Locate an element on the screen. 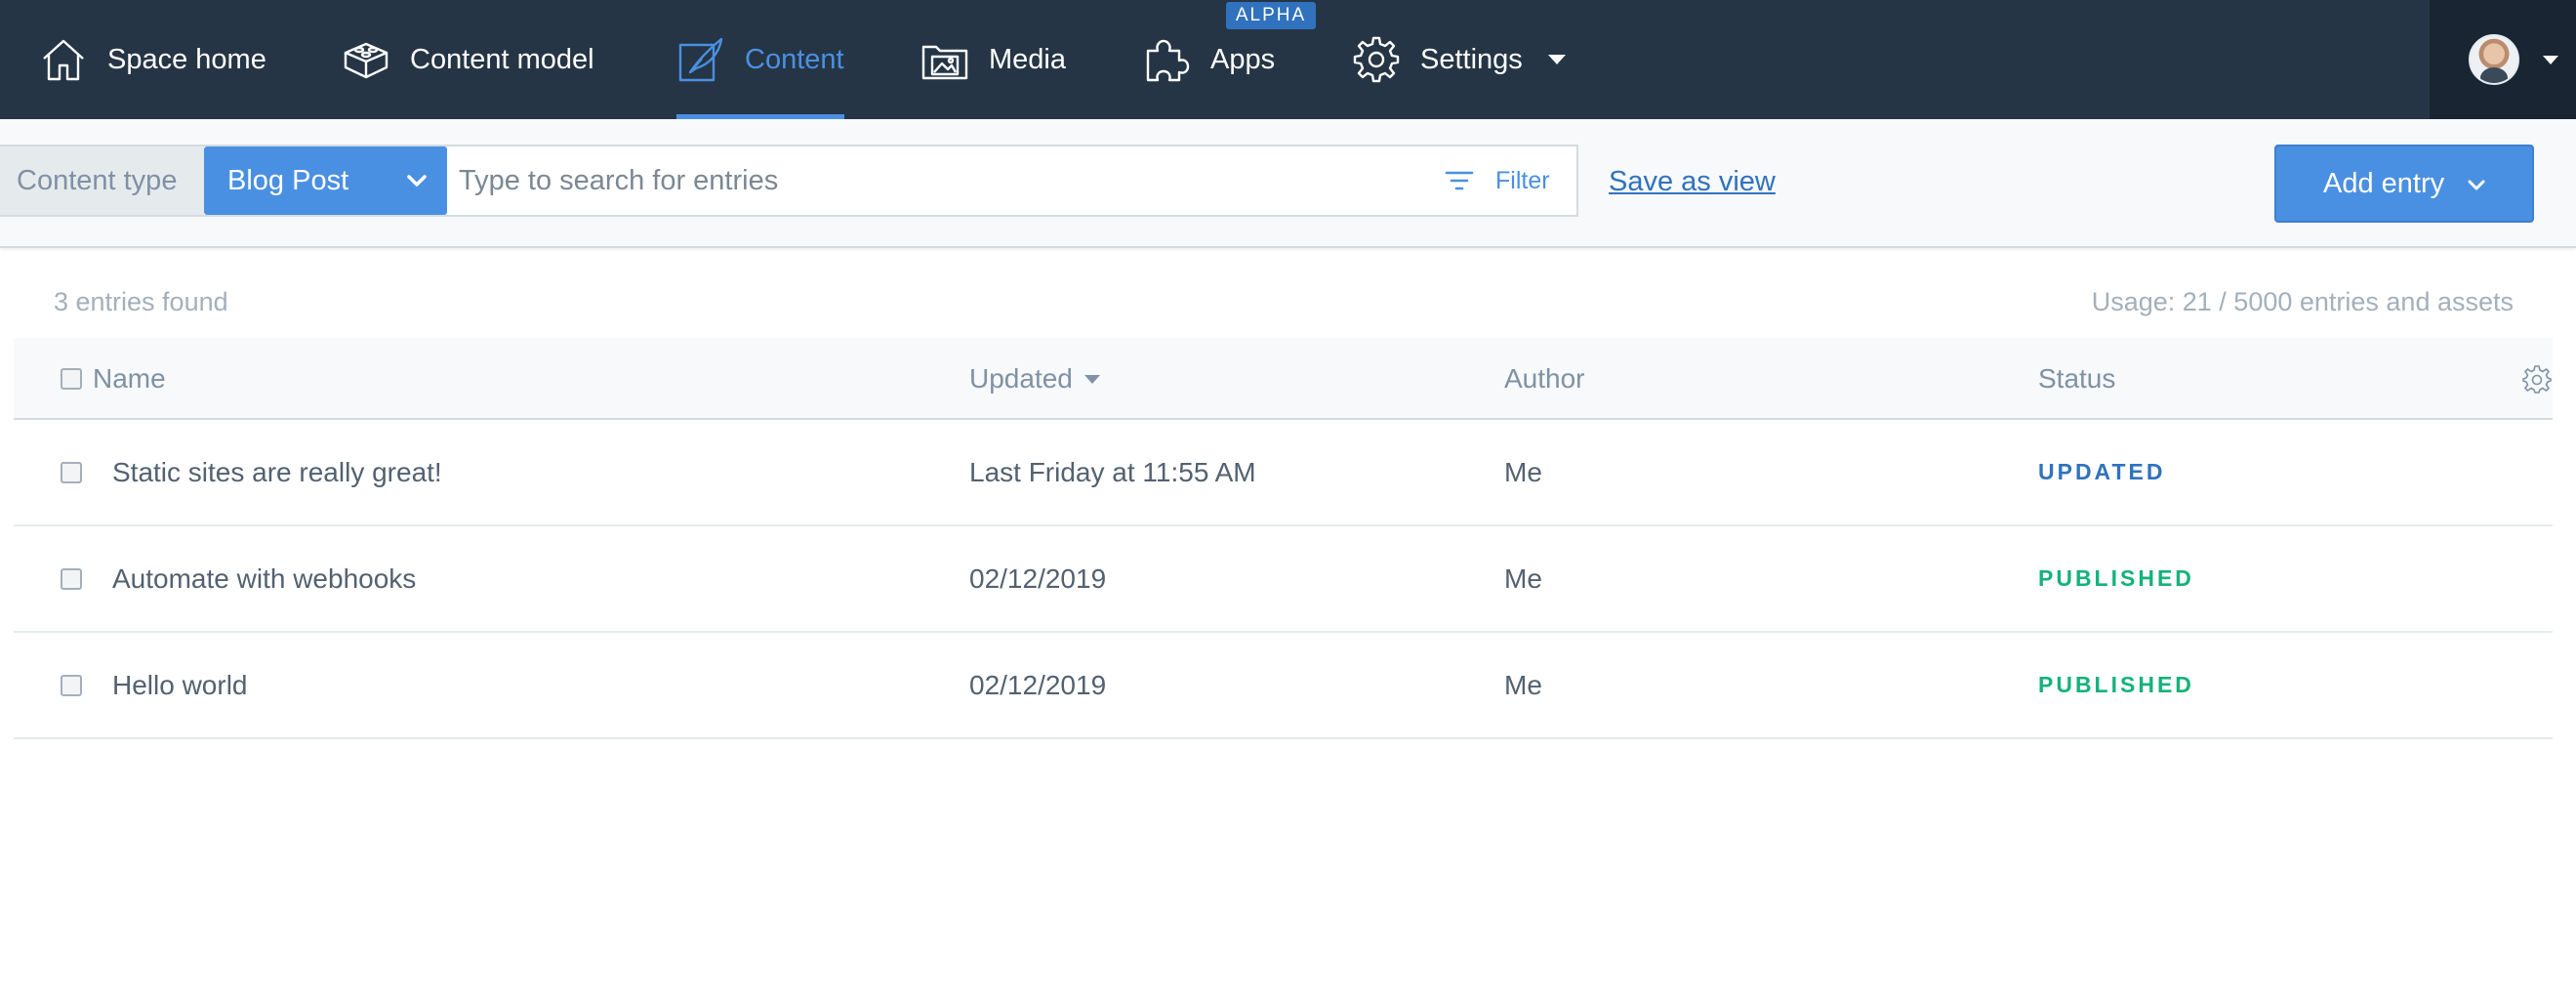 This screenshot has height=999, width=2576. filter-button: Filter is located at coordinates (1497, 180).